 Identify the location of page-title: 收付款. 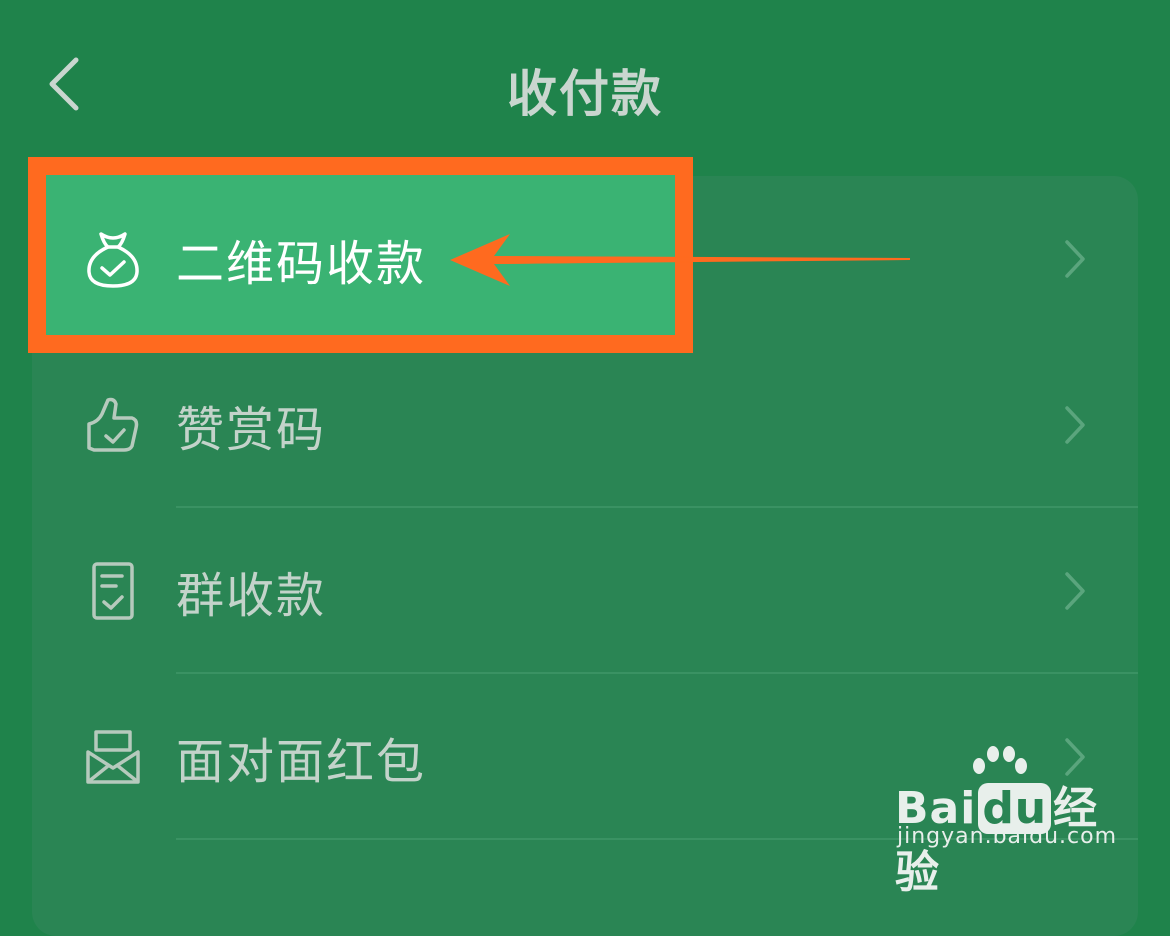
(585, 94).